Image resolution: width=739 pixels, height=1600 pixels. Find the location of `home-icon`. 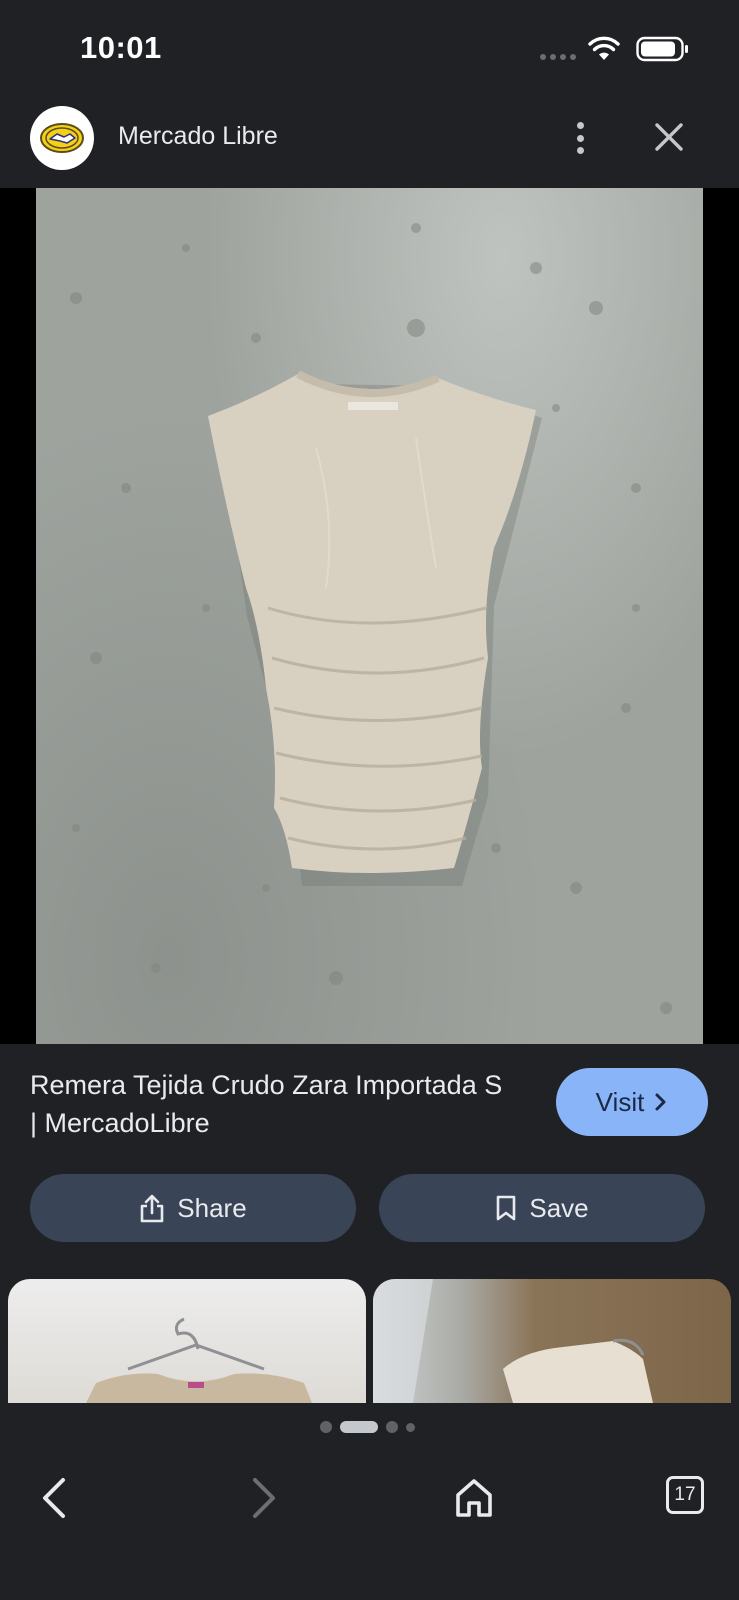

home-icon is located at coordinates (474, 1498).